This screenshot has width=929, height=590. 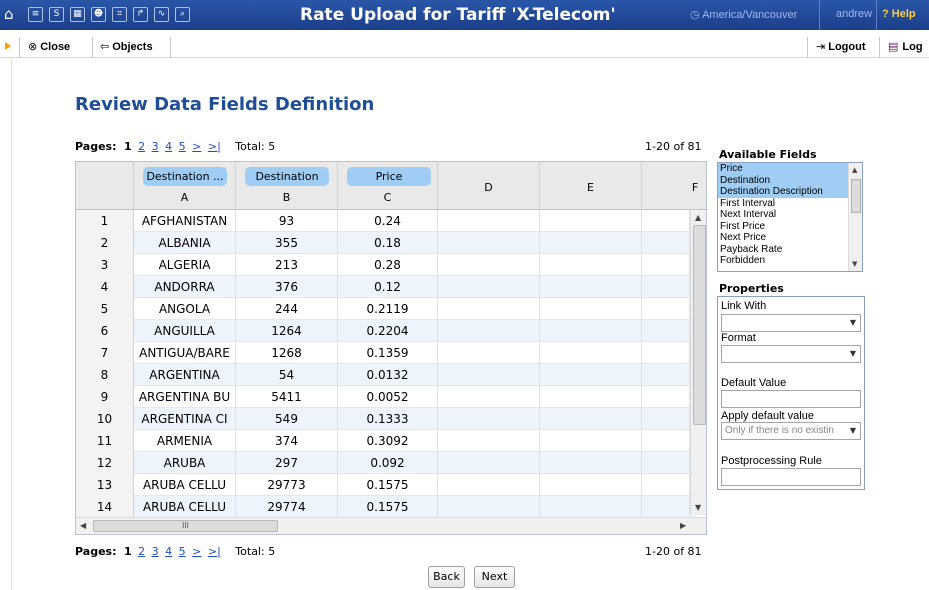 What do you see at coordinates (119, 14) in the screenshot?
I see `group-icon: ⌗` at bounding box center [119, 14].